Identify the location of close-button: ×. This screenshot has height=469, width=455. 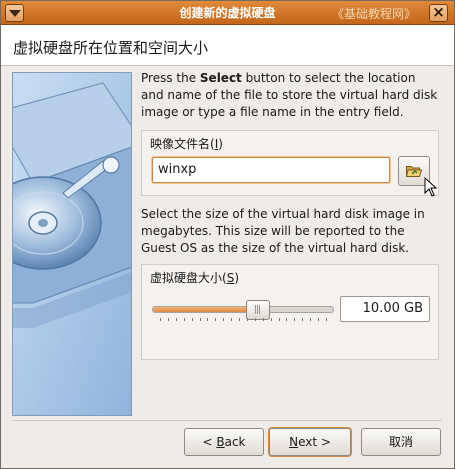
(438, 12).